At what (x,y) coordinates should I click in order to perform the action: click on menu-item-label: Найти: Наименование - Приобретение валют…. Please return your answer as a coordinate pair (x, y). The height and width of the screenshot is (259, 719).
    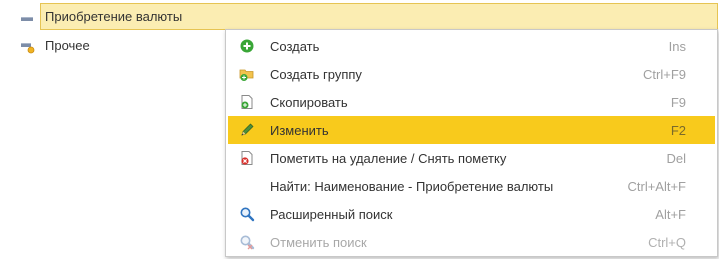
    Looking at the image, I should click on (412, 186).